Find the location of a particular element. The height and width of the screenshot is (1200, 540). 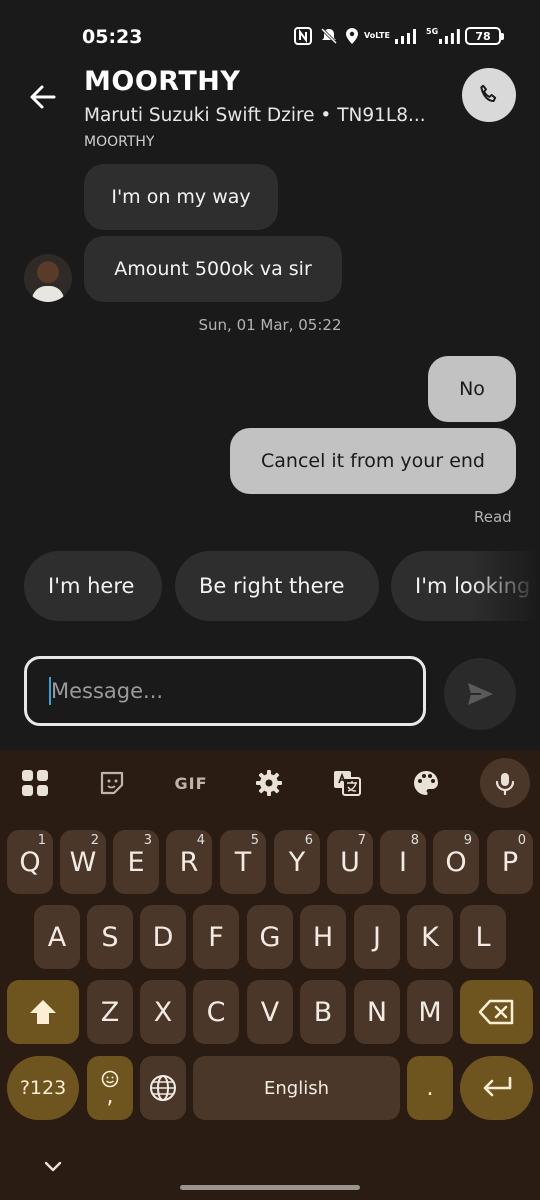

translate-icon is located at coordinates (347, 783).